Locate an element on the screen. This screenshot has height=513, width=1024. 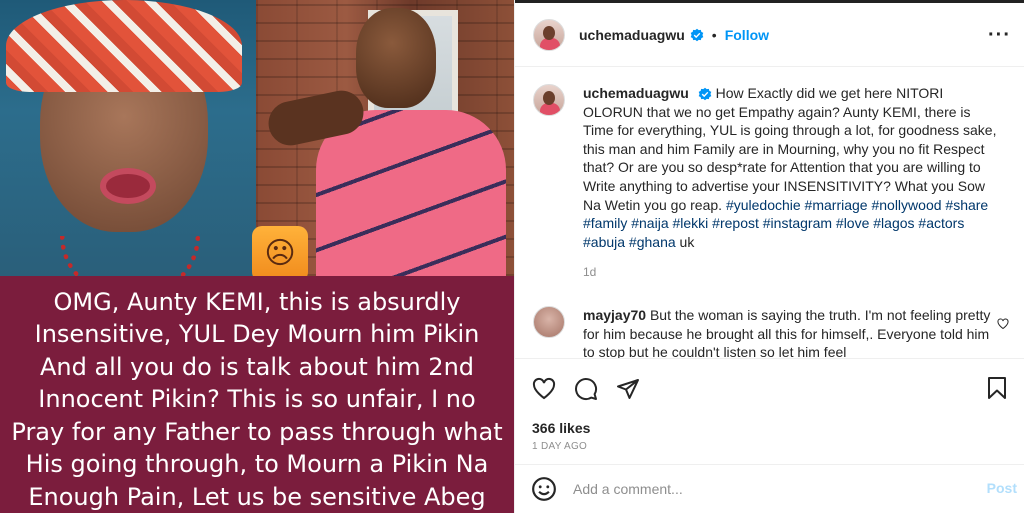
like-button is located at coordinates (544, 389).